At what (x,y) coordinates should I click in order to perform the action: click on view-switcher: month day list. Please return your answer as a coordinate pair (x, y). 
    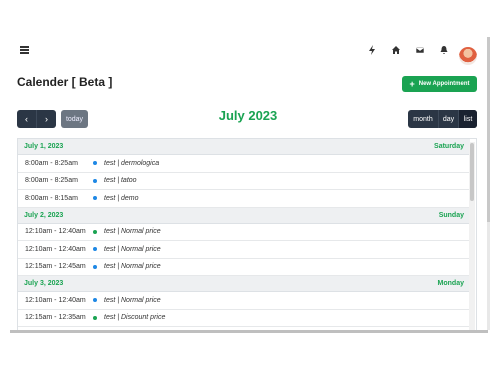
    Looking at the image, I should click on (442, 119).